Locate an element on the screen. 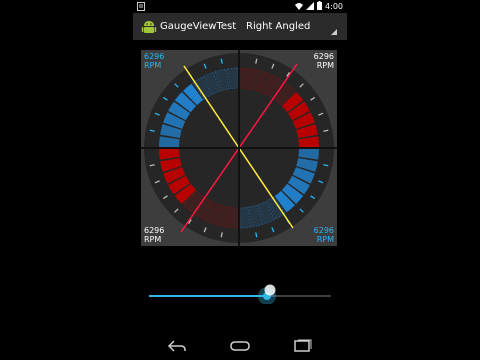  spinner-arrow-icon is located at coordinates (334, 32).